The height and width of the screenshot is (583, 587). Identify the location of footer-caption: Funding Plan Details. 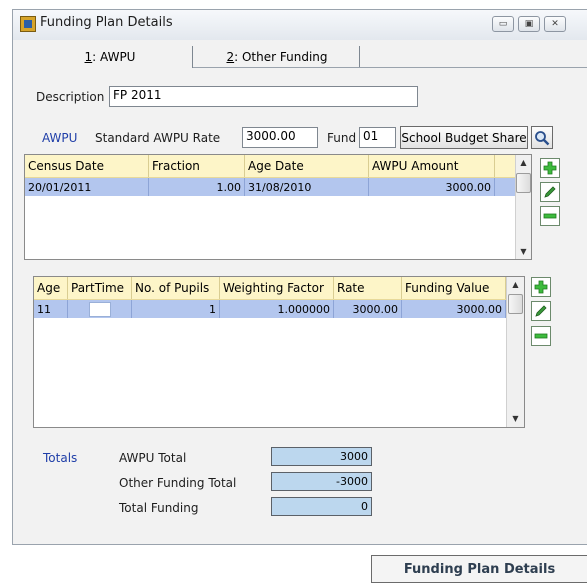
(479, 569).